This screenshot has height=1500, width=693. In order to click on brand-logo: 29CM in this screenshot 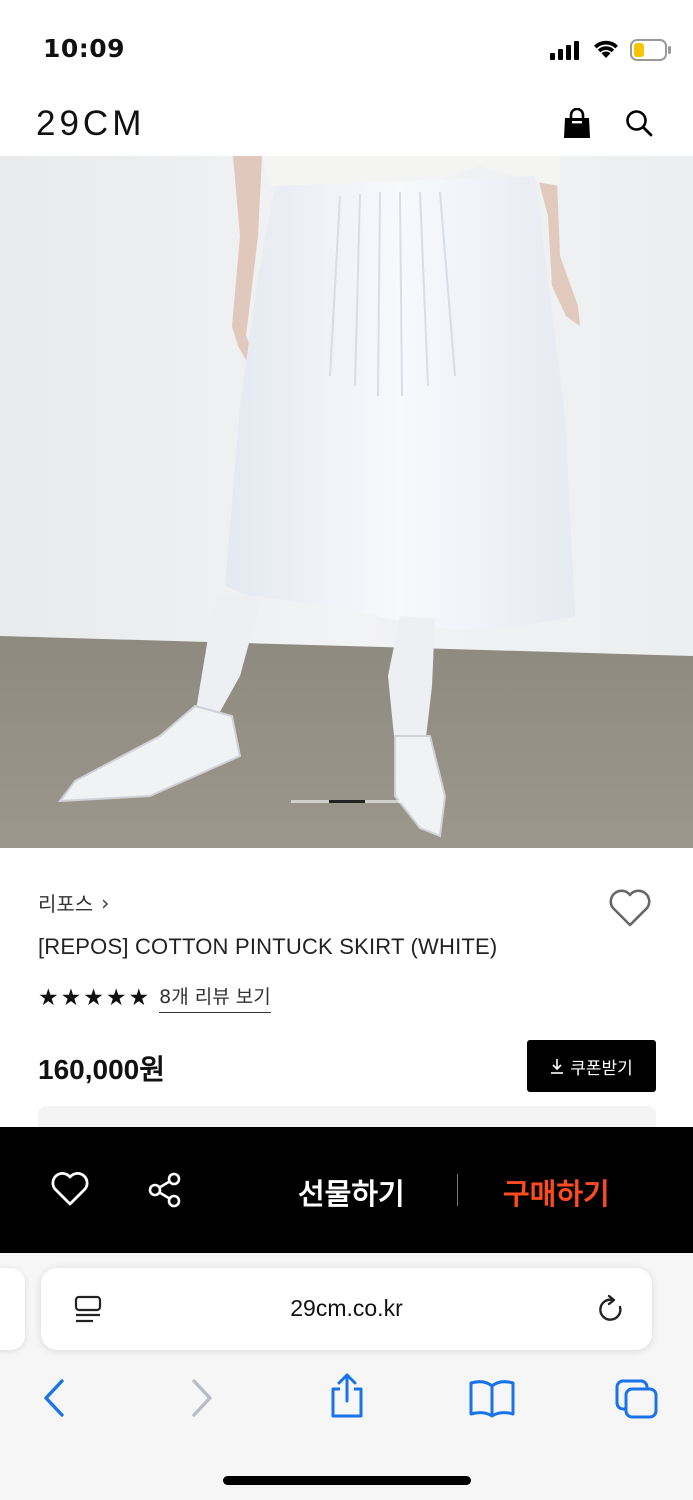, I will do `click(90, 124)`.